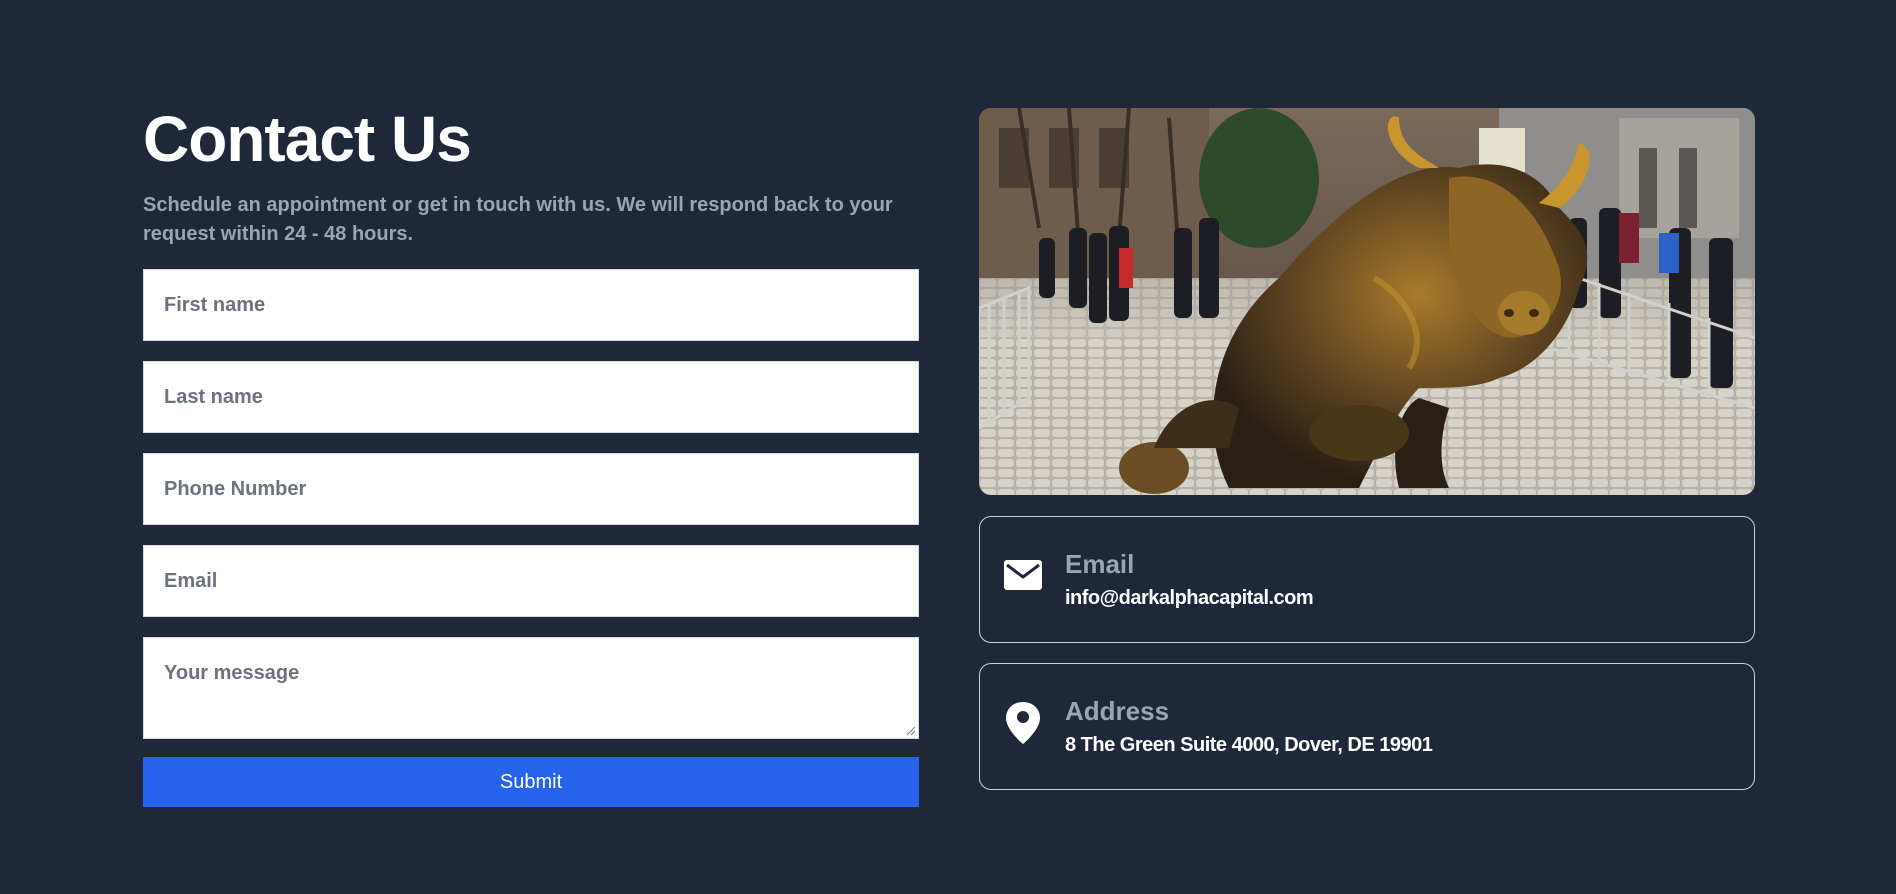 The width and height of the screenshot is (1896, 894). Describe the element at coordinates (1367, 579) in the screenshot. I see `email-card: Email info@darkalphacapital.com` at that location.